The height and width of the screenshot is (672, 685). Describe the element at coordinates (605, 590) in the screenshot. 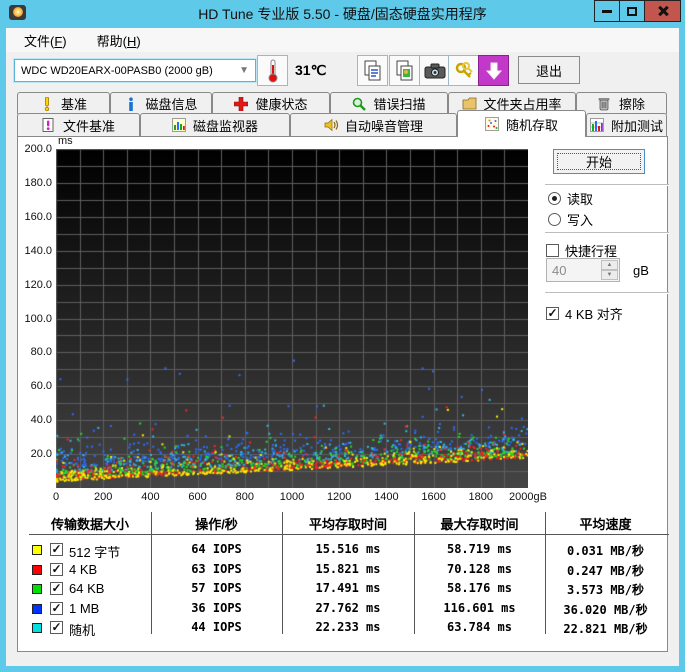

I see `cell-speed: 3.573 MB/秒` at that location.